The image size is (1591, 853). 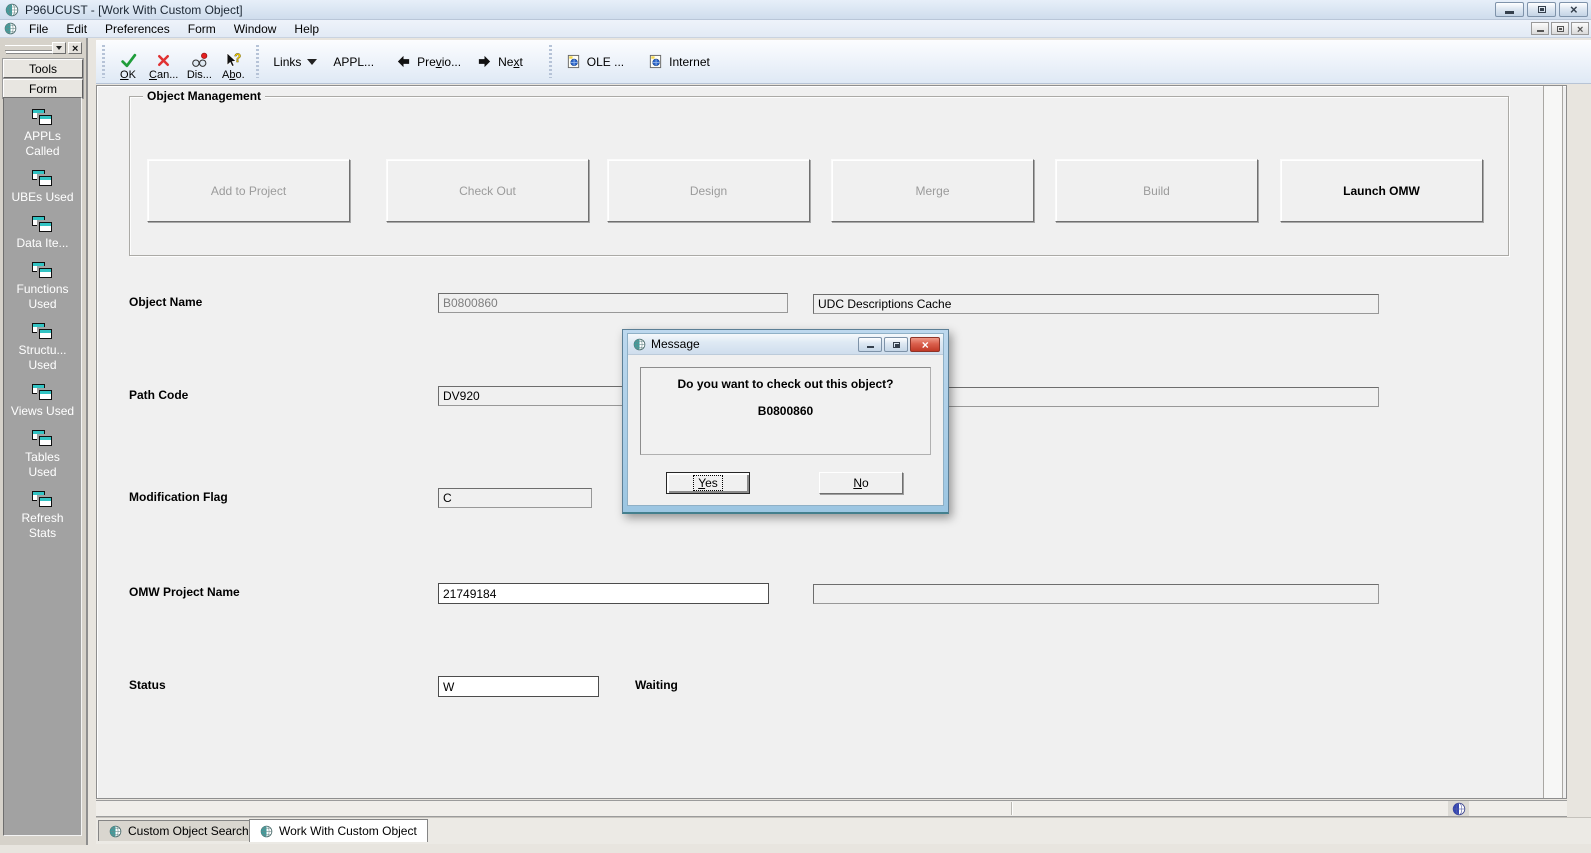 I want to click on status-input, so click(x=518, y=686).